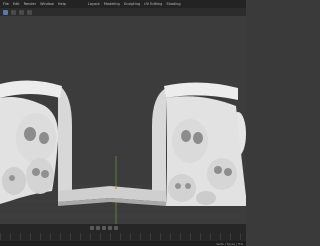 The image size is (320, 246). What do you see at coordinates (21, 12) in the screenshot?
I see `rotate-tool-icon` at bounding box center [21, 12].